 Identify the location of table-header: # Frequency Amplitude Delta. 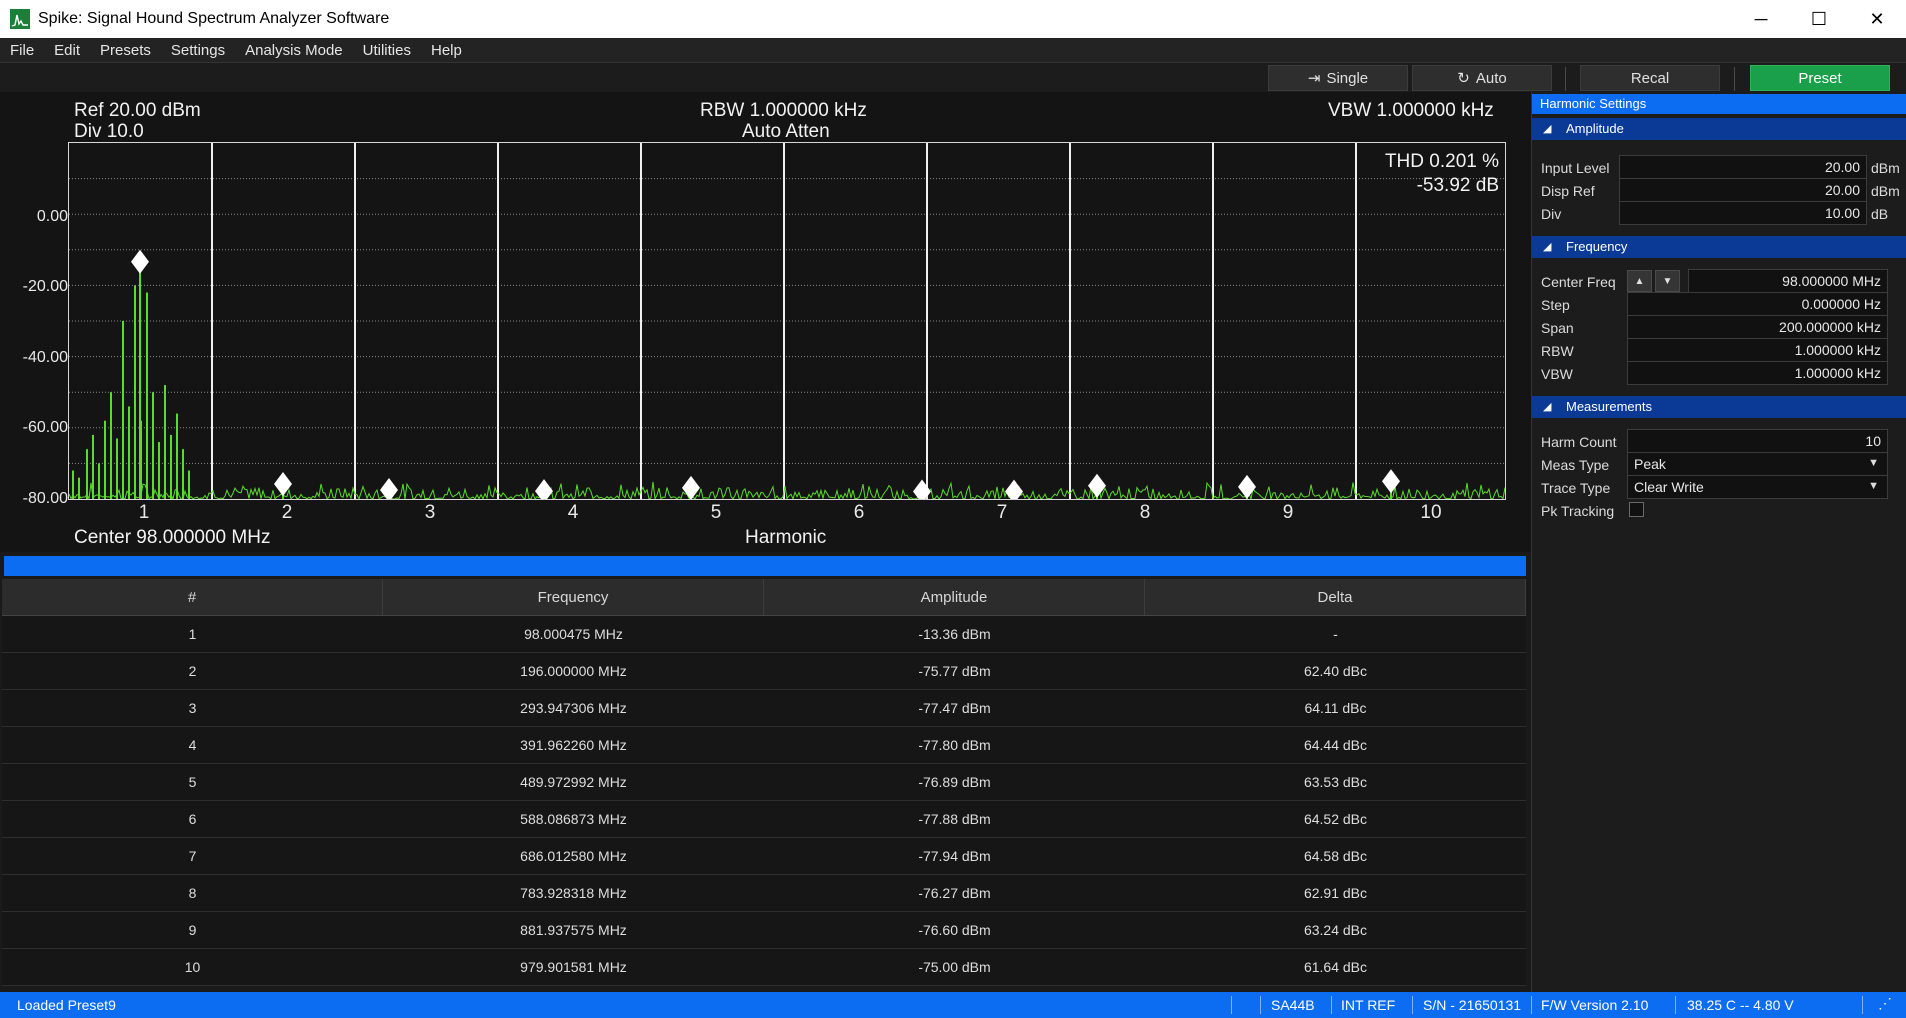
(764, 597).